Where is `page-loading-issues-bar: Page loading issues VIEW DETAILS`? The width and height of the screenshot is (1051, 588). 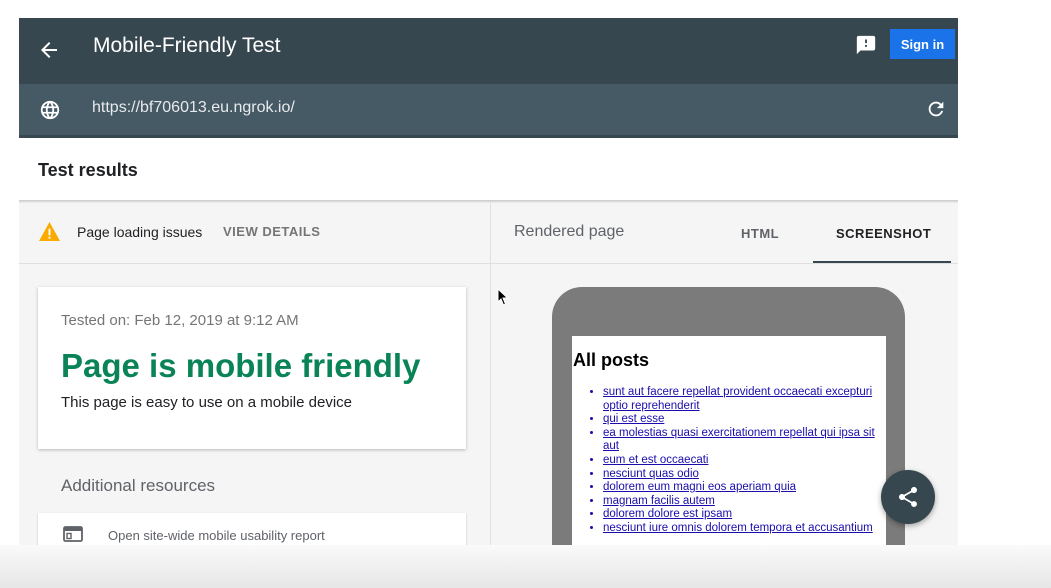 page-loading-issues-bar: Page loading issues VIEW DETAILS is located at coordinates (254, 233).